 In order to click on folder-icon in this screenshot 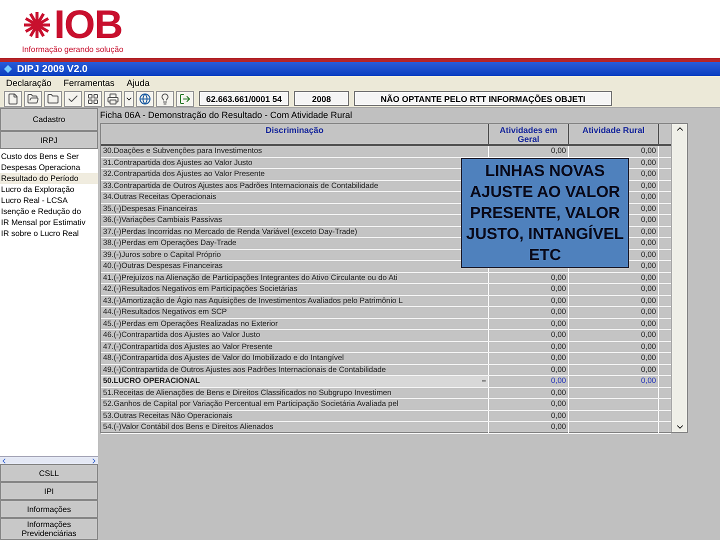, I will do `click(53, 98)`.